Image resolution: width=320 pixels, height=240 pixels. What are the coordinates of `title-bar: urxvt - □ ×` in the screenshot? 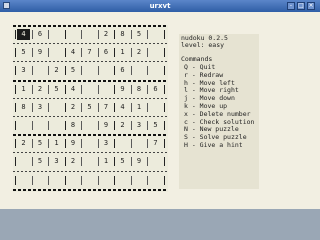 It's located at (160, 6).